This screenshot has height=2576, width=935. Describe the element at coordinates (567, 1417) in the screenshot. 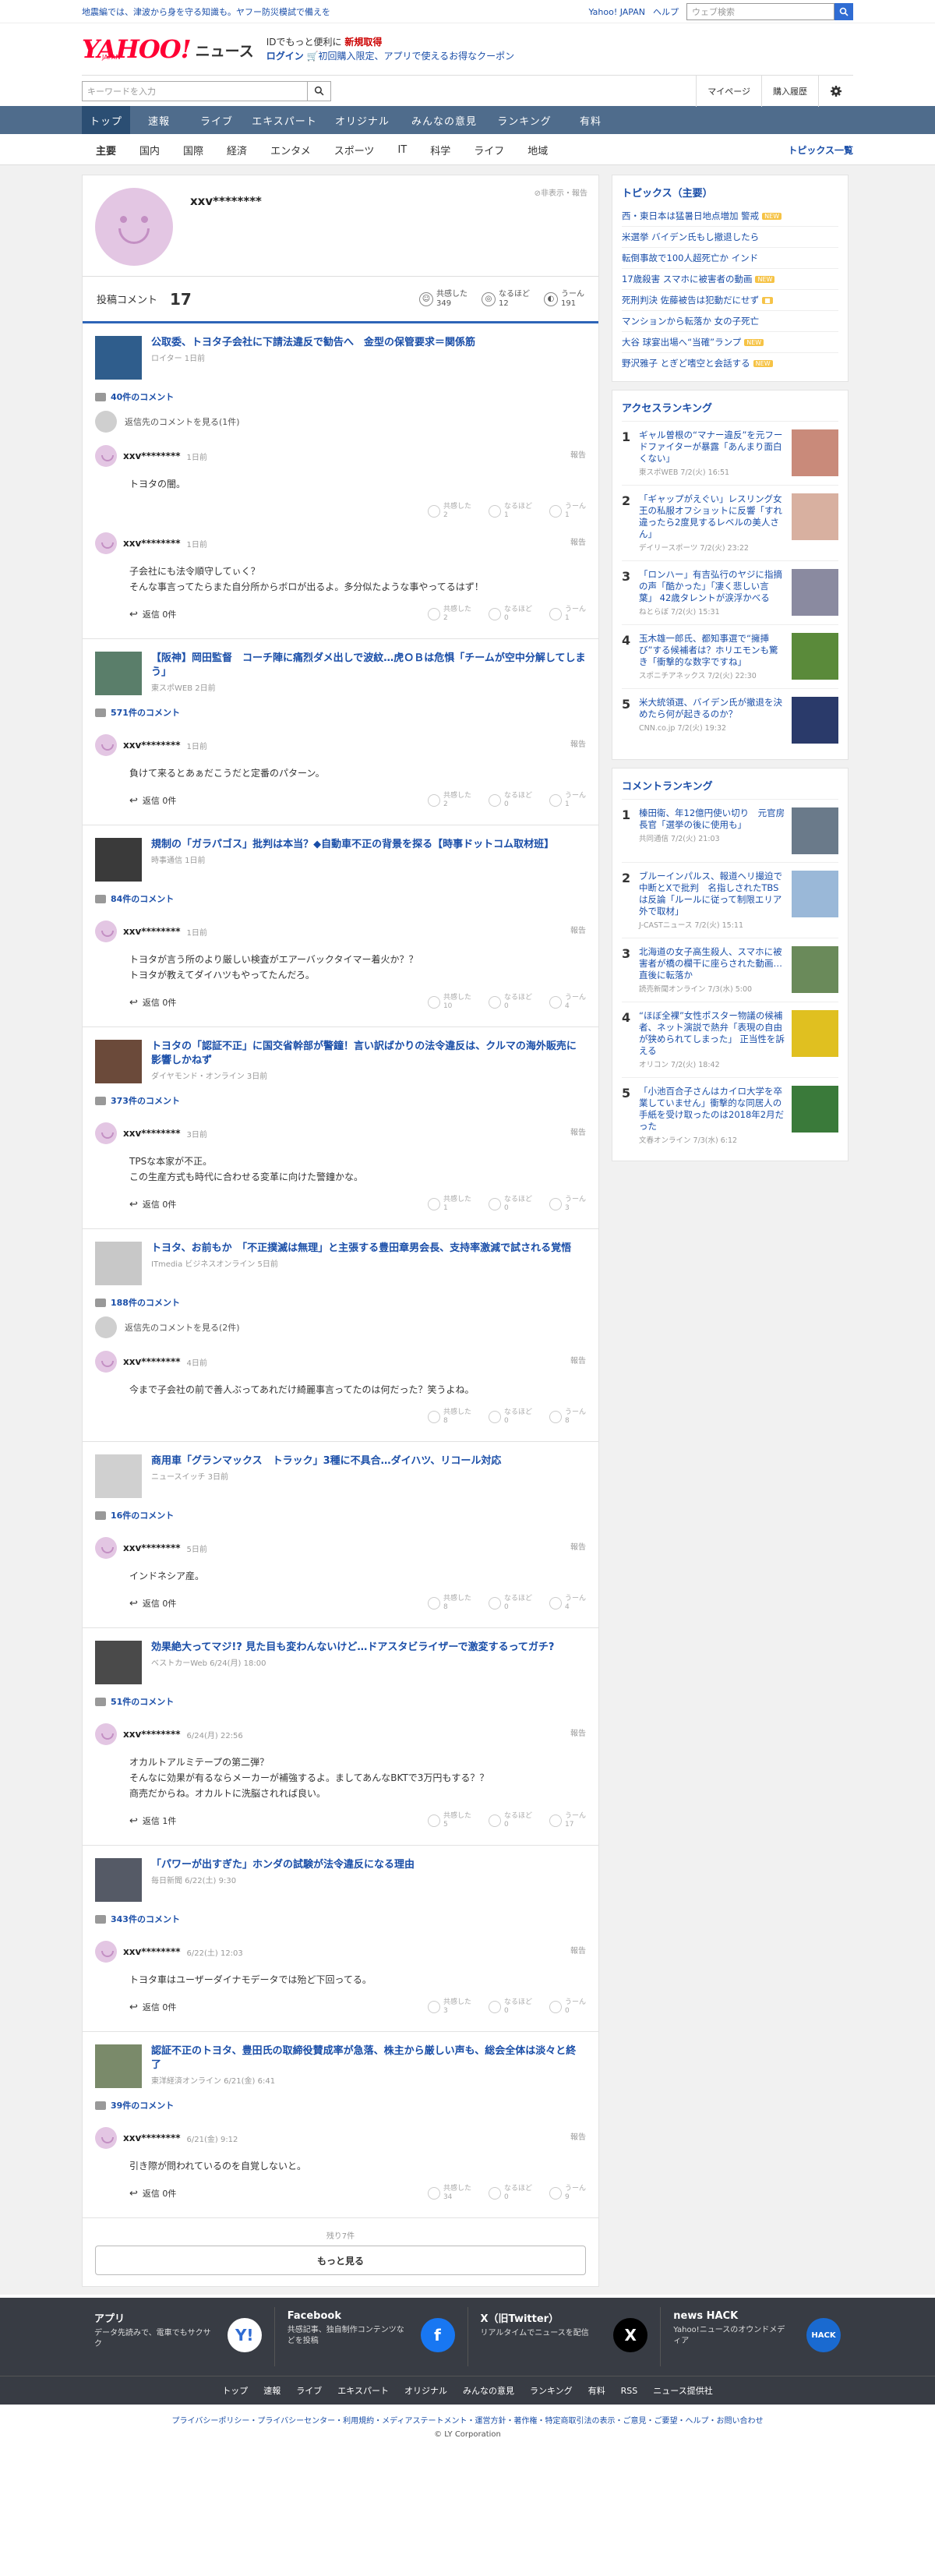

I see `vote-hmm: うーん 8` at that location.